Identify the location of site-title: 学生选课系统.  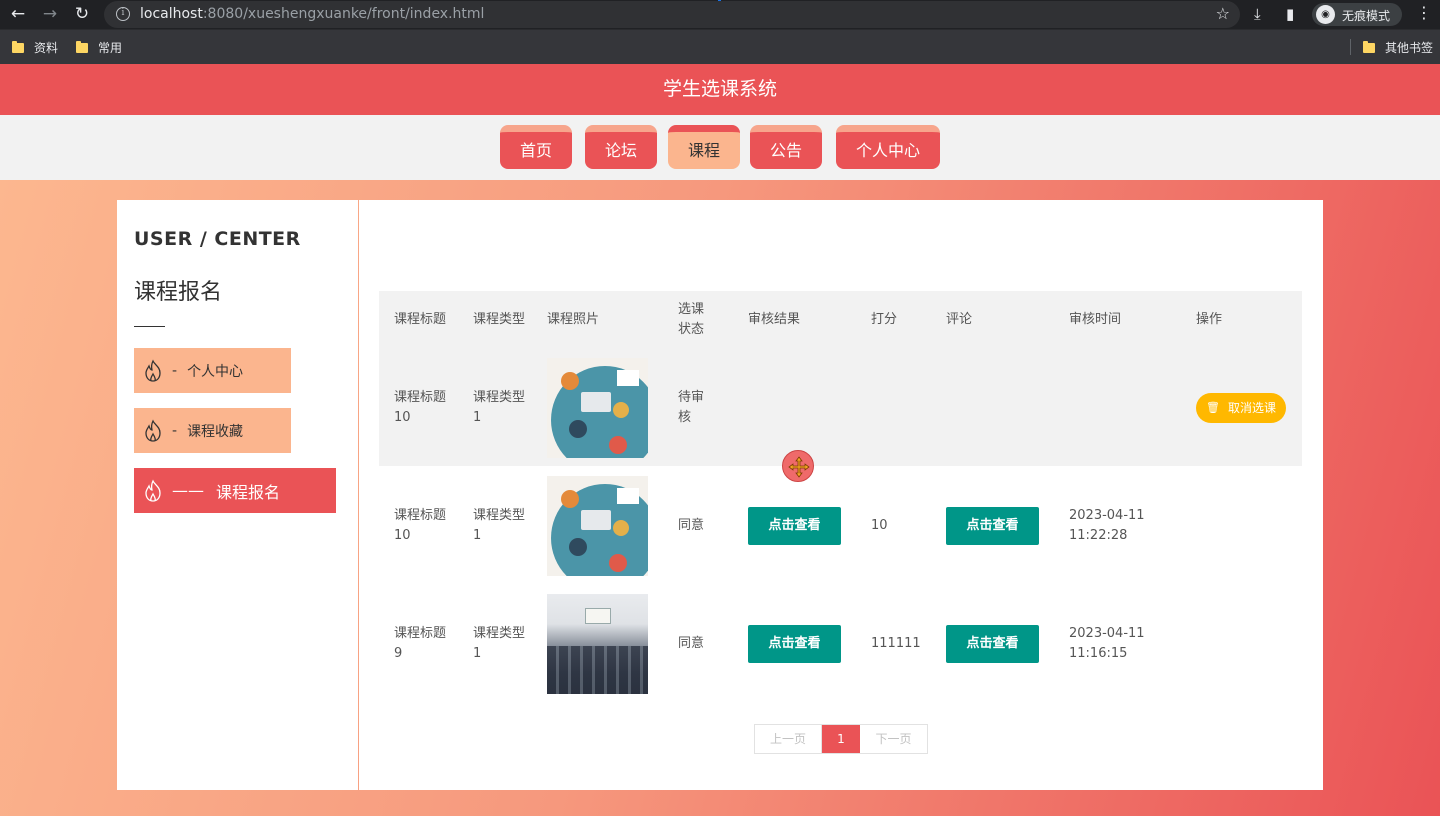
(719, 89).